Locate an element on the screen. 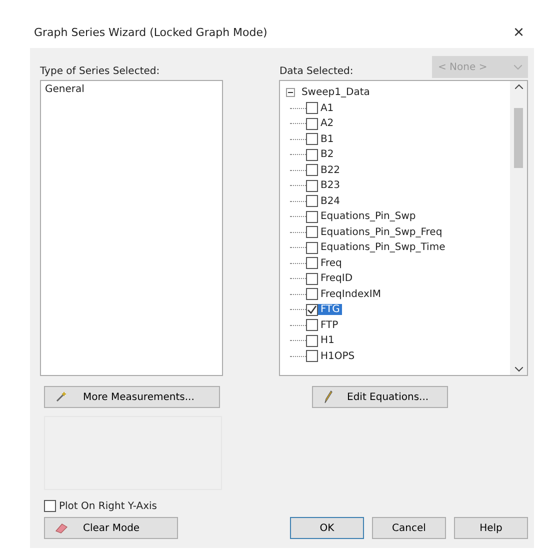  dialog-button: Help is located at coordinates (491, 528).